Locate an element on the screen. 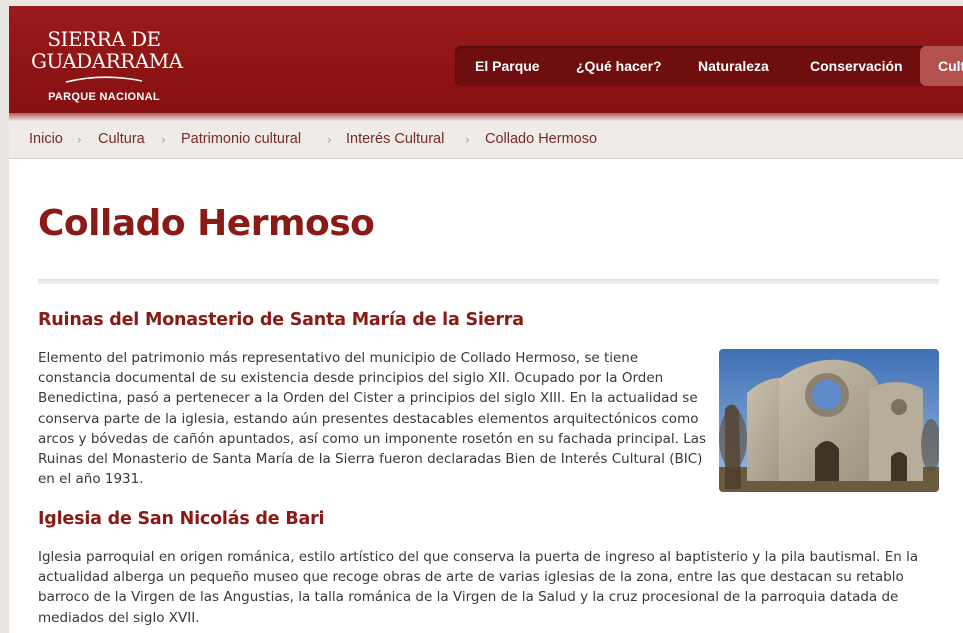 This screenshot has height=633, width=963. logo-line-1: SIERRA DE is located at coordinates (104, 39).